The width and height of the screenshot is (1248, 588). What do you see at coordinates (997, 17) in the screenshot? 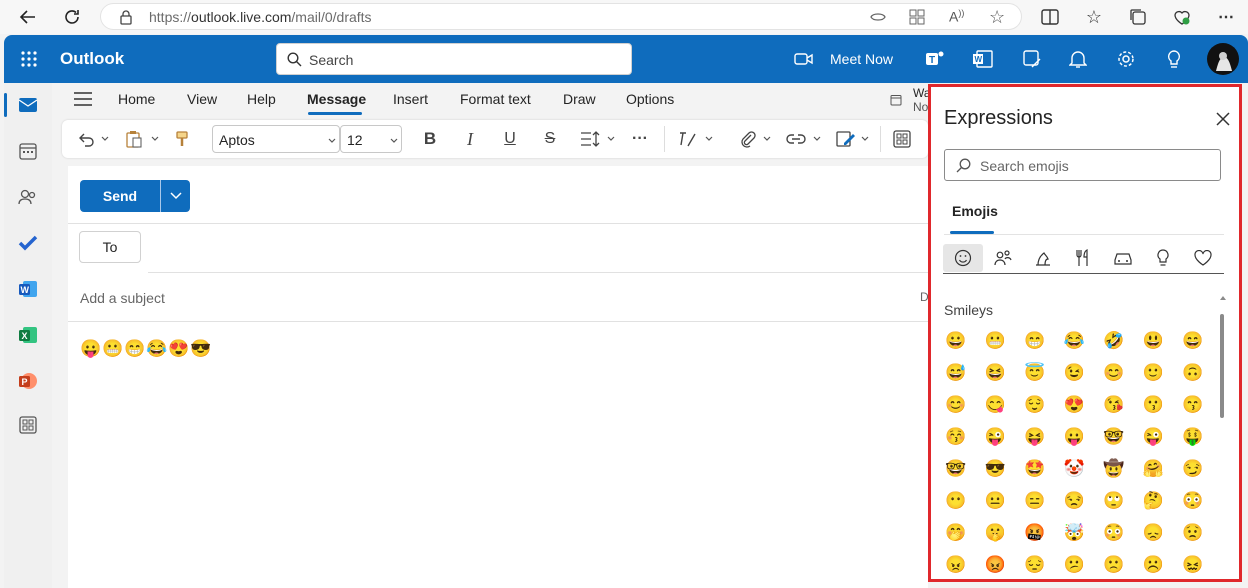
I see `favorite-star-icon: ☆` at bounding box center [997, 17].